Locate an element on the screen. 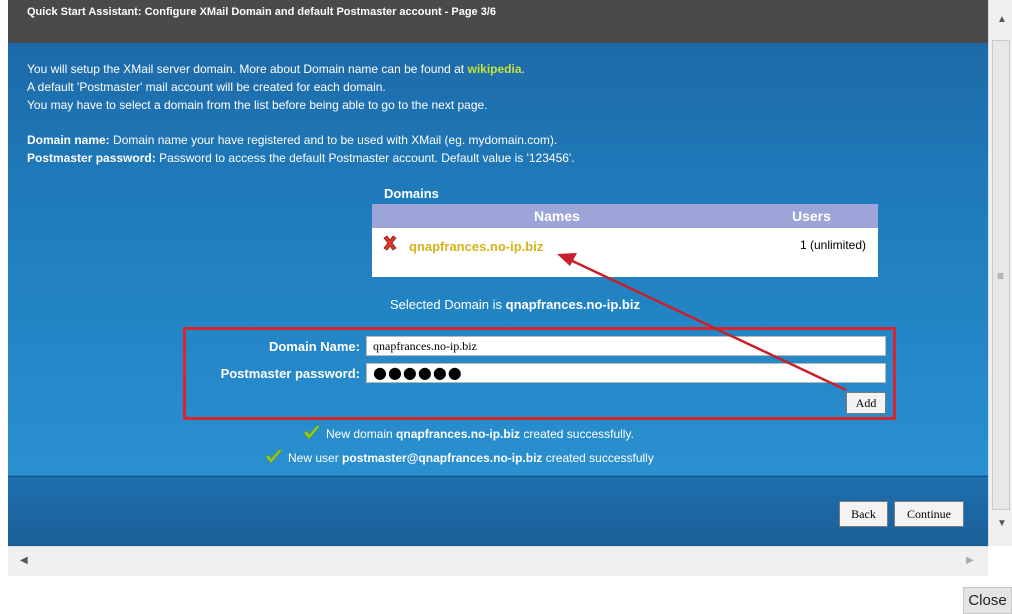 The width and height of the screenshot is (1012, 614). user-created-prefix: New user is located at coordinates (313, 458).